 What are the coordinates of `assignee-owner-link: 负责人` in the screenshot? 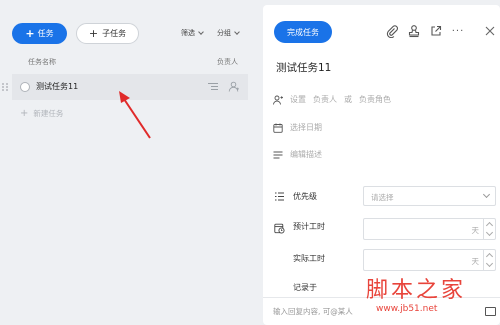 It's located at (325, 99).